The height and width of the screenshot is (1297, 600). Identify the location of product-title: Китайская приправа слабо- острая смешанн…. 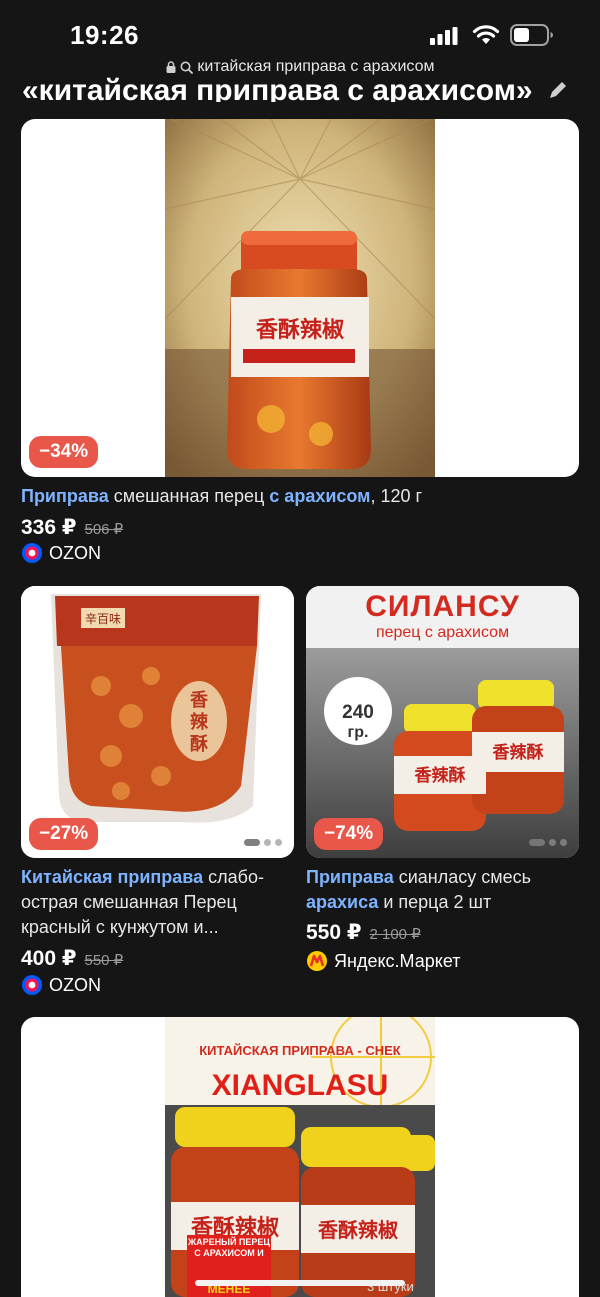
(158, 902).